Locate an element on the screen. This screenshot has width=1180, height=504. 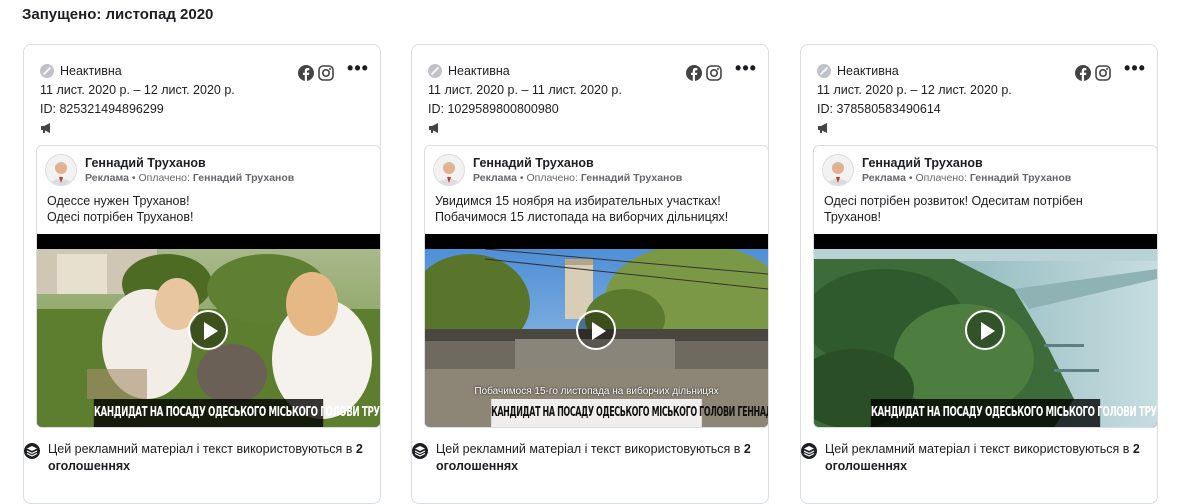
ad-text-line: Труханов! is located at coordinates (853, 217).